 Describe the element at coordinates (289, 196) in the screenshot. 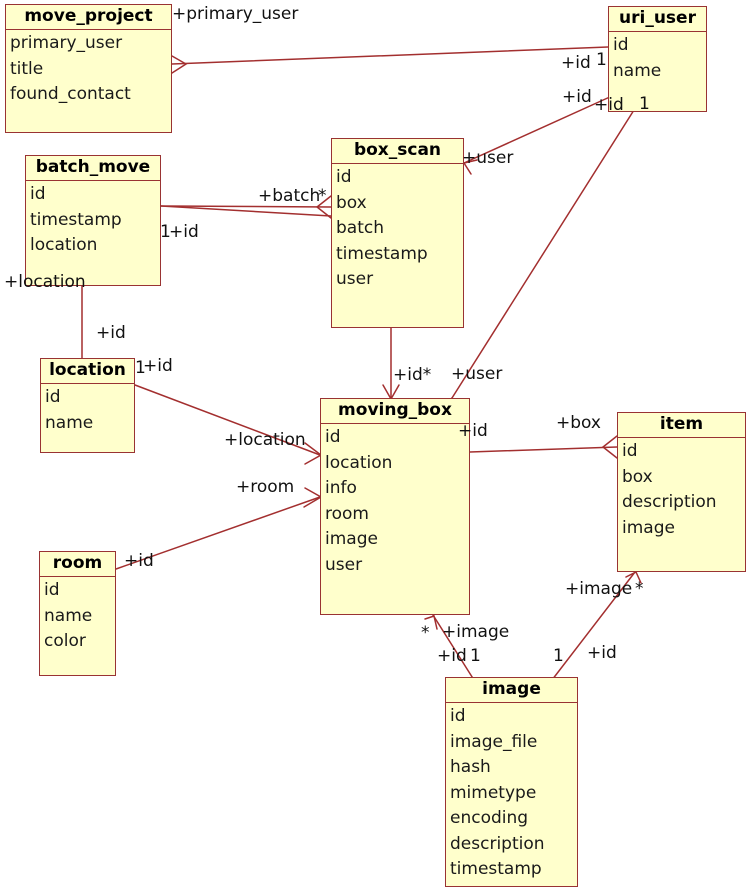

I see `lbl-batch: +batch` at that location.